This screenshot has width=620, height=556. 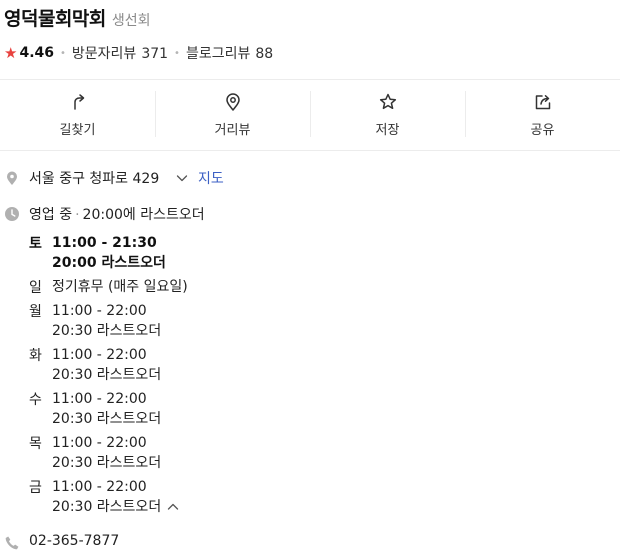 What do you see at coordinates (264, 54) in the screenshot?
I see `blog-review-count: 88` at bounding box center [264, 54].